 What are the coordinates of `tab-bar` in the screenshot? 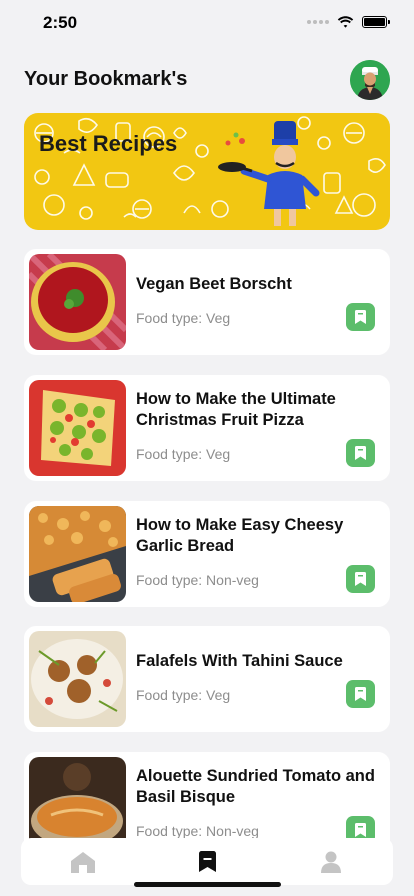 It's located at (207, 861).